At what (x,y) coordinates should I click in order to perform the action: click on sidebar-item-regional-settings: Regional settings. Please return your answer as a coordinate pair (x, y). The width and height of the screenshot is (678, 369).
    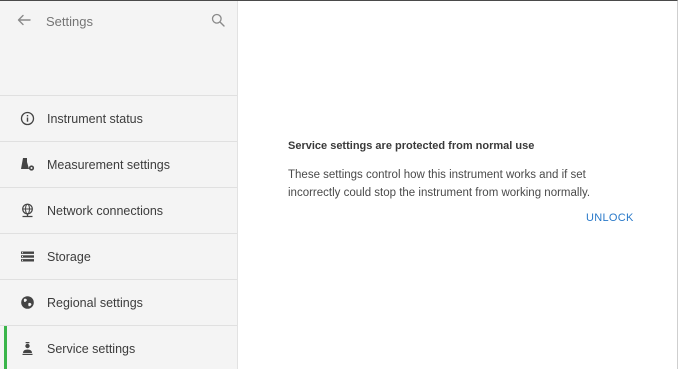
    Looking at the image, I should click on (118, 303).